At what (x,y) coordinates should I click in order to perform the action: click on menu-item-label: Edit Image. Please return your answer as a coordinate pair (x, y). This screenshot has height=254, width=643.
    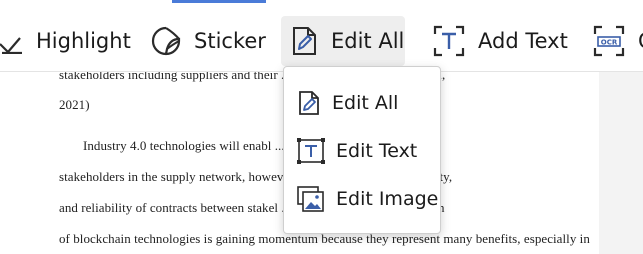
    Looking at the image, I should click on (387, 199).